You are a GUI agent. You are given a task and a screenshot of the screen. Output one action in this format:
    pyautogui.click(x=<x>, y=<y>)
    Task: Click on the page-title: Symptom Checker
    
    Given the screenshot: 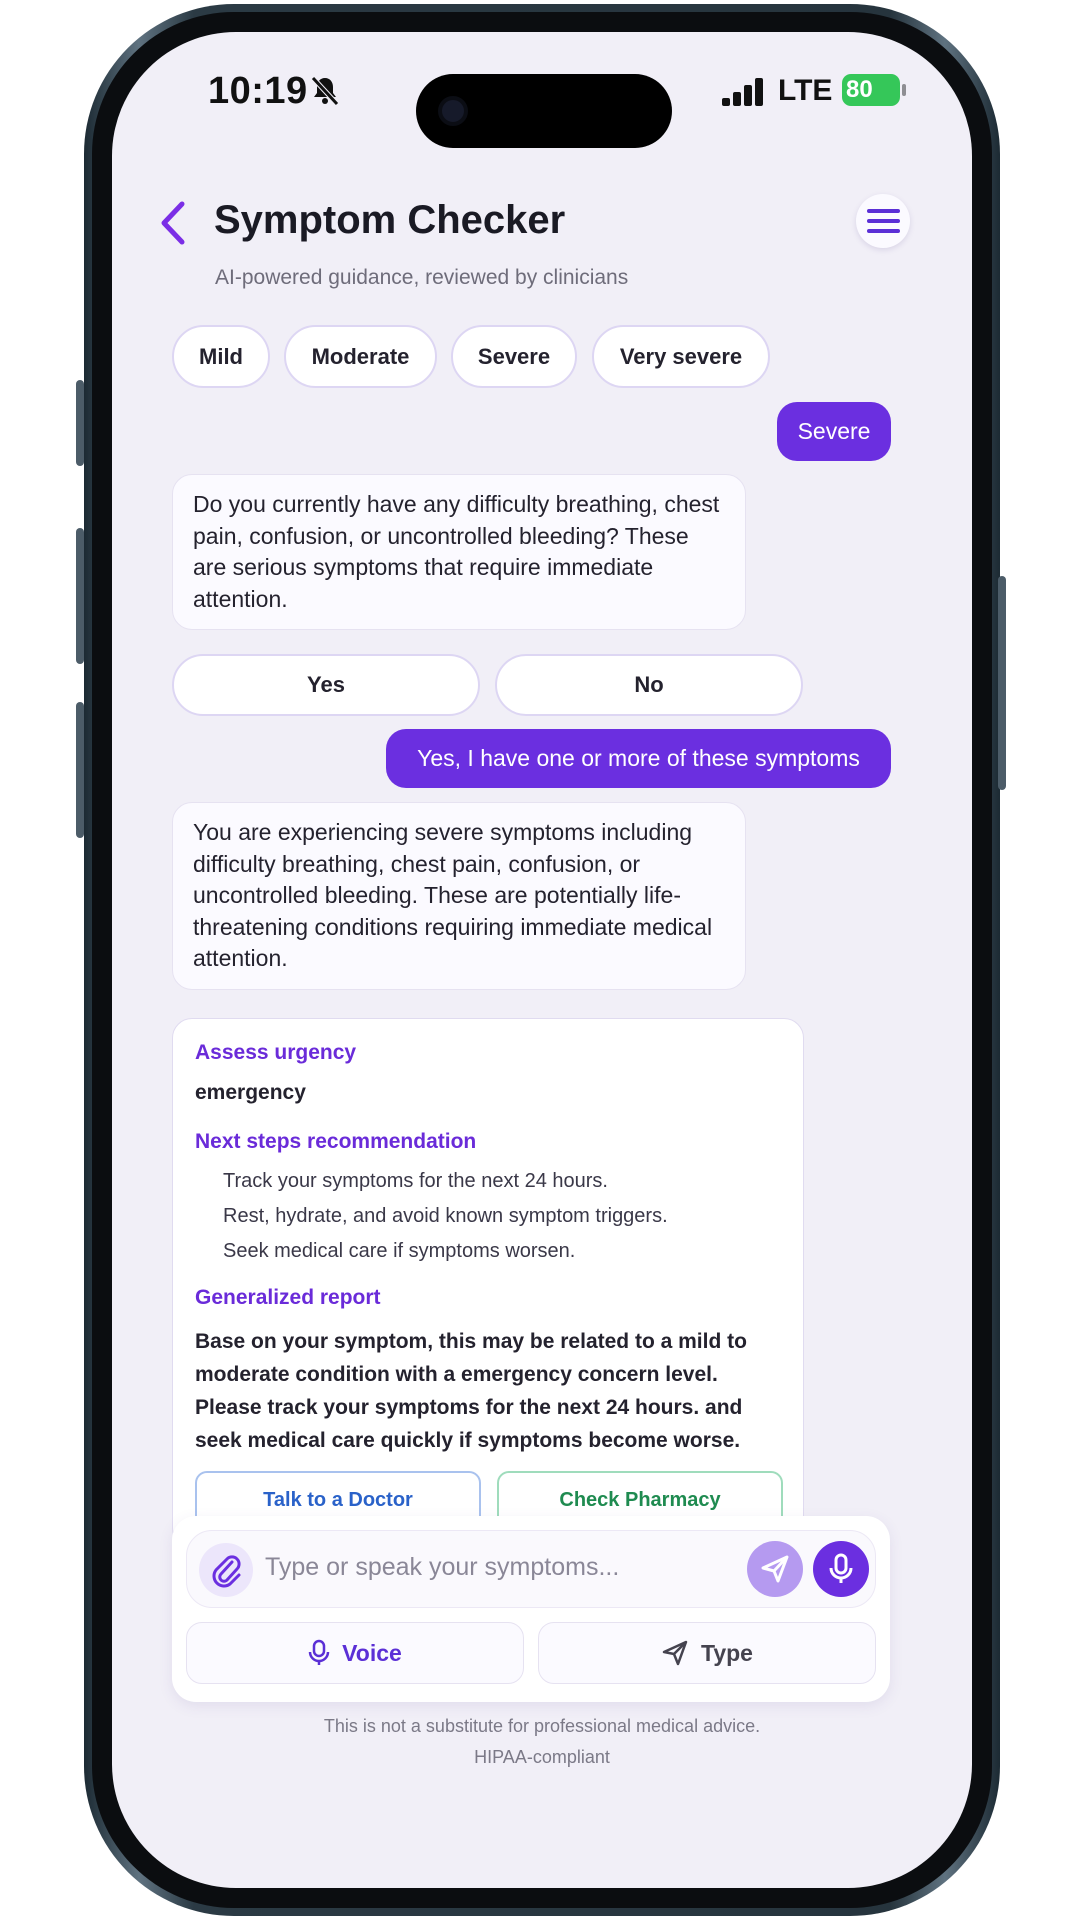 What is the action you would take?
    pyautogui.click(x=390, y=220)
    